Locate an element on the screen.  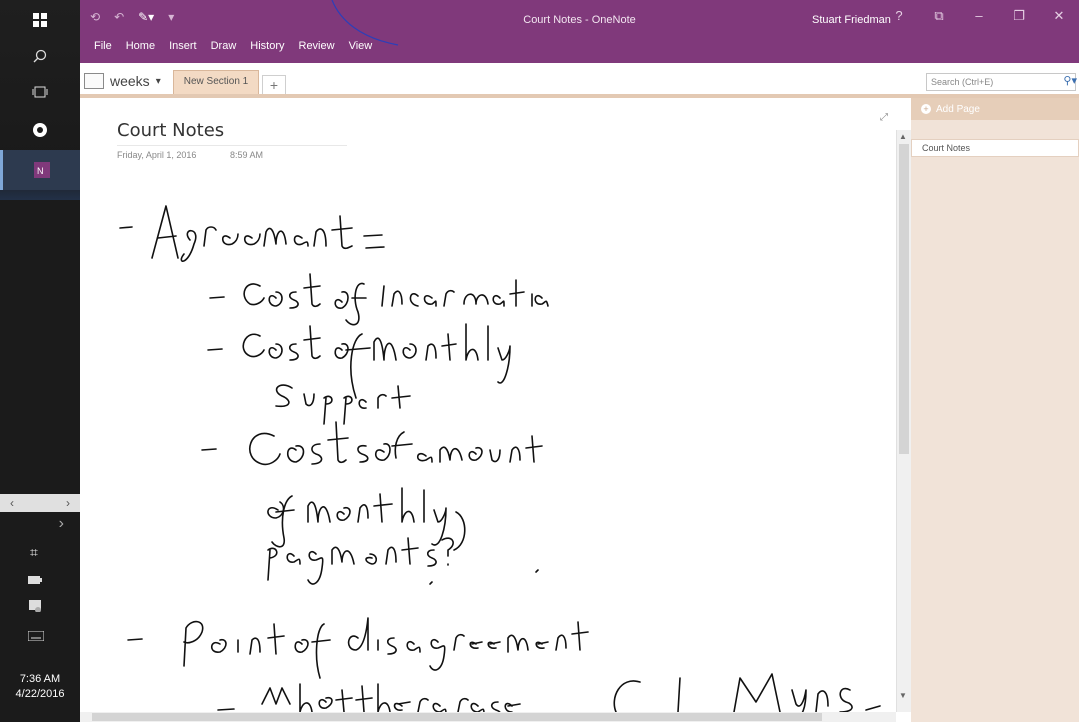
search-area: Search (Ctrl+E) ⚲▾ is located at coordinates (995, 80).